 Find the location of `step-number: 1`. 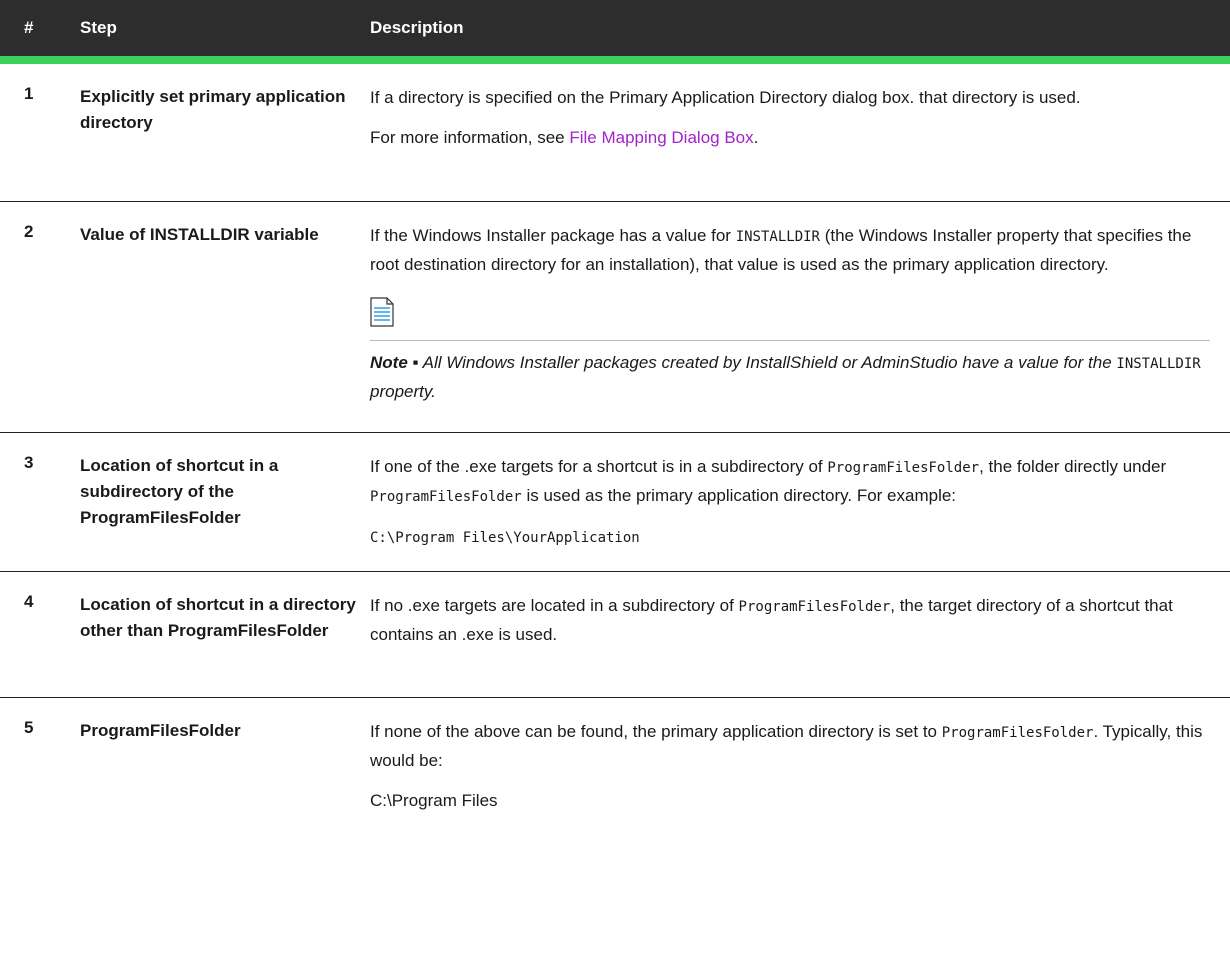

step-number: 1 is located at coordinates (29, 93).